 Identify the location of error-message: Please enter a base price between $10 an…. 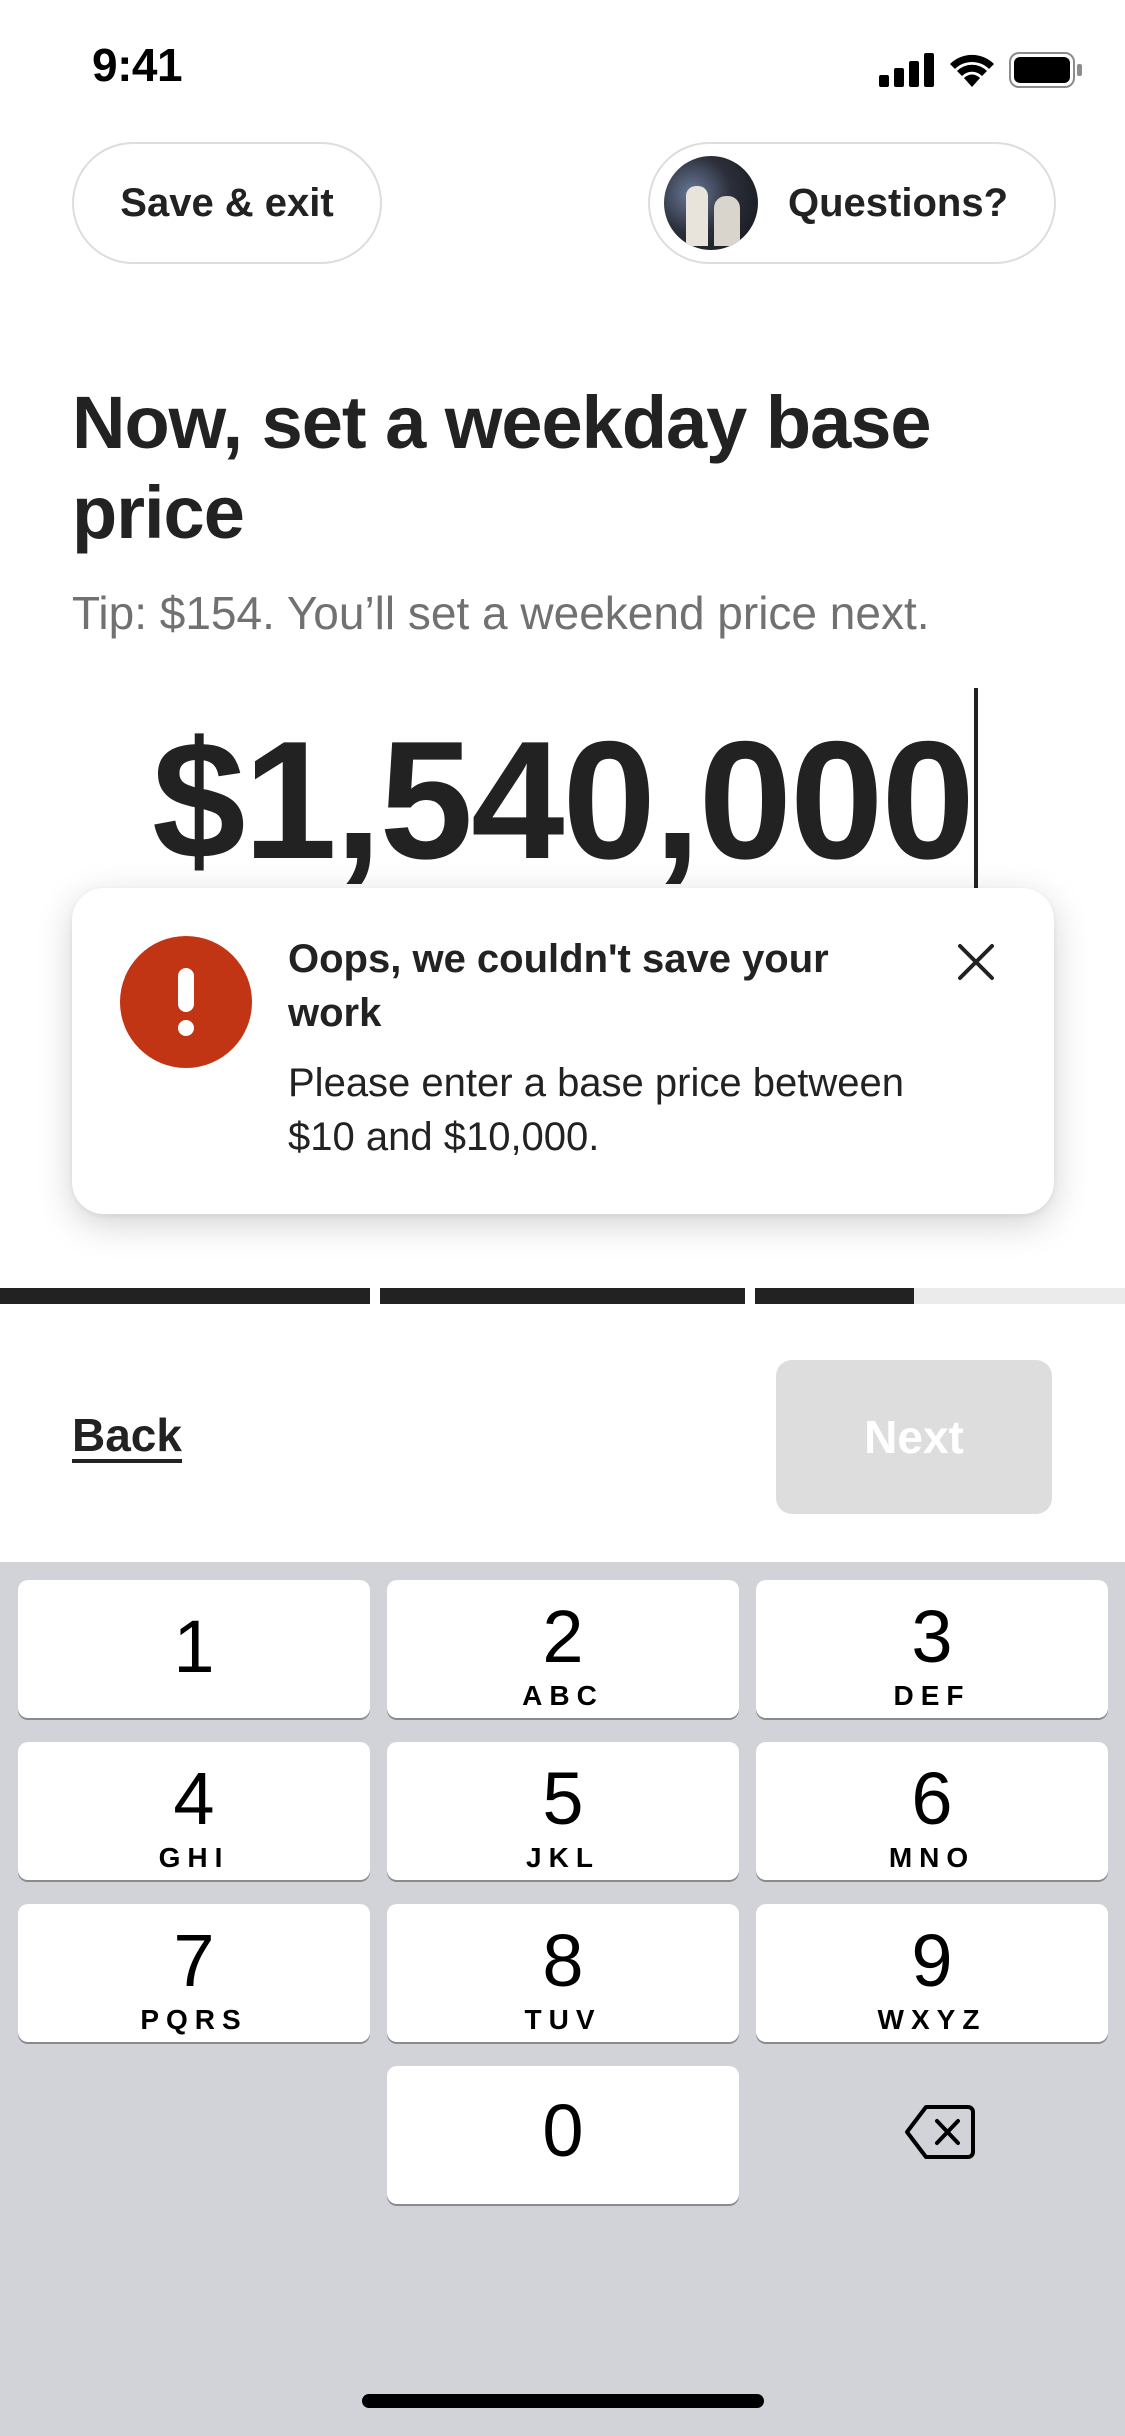
(596, 1110).